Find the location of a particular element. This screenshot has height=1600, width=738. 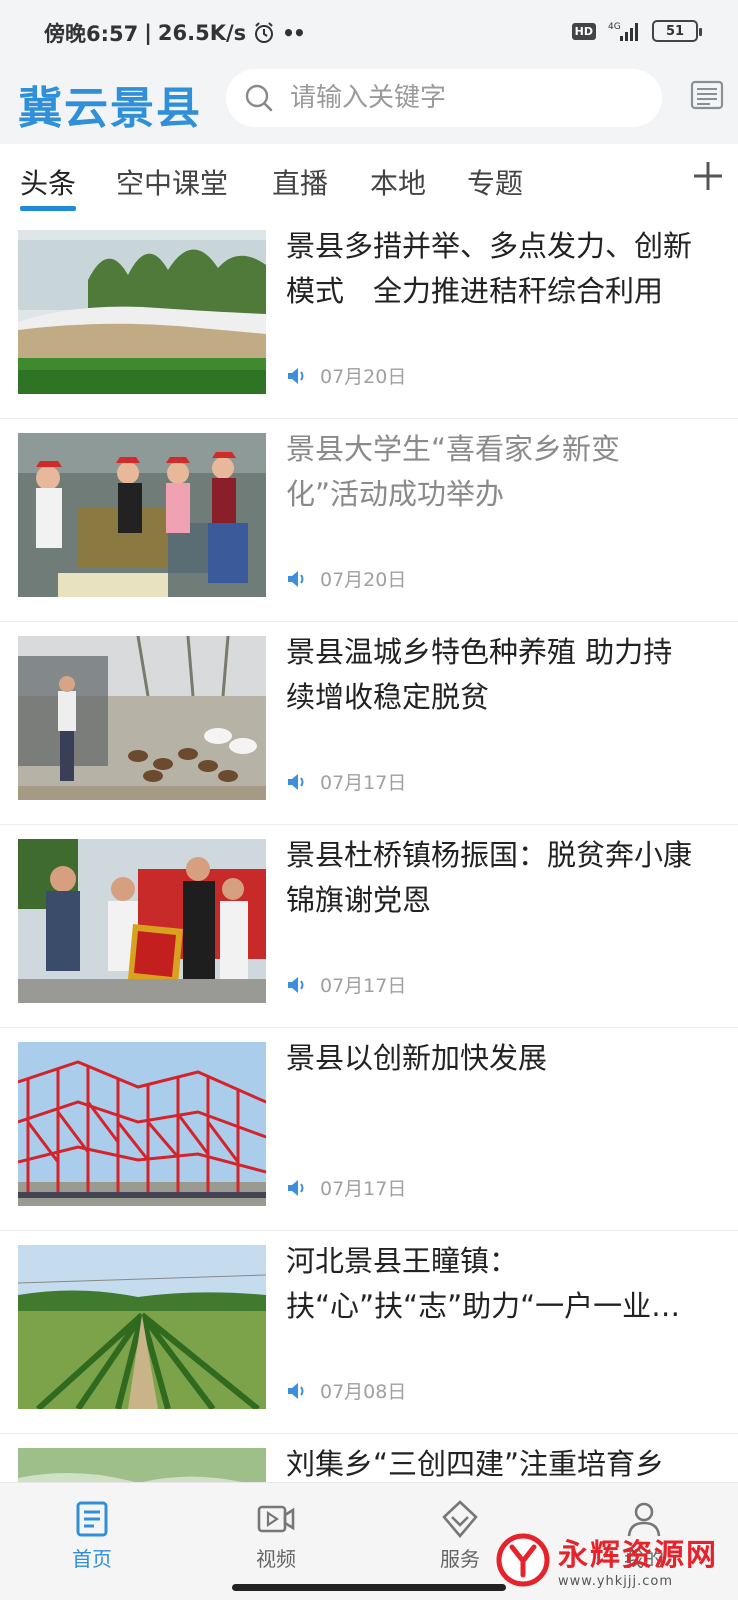

news-title: 景县温城乡特色种养殖 助力持 续增收稳定脱贫 is located at coordinates (506, 675).